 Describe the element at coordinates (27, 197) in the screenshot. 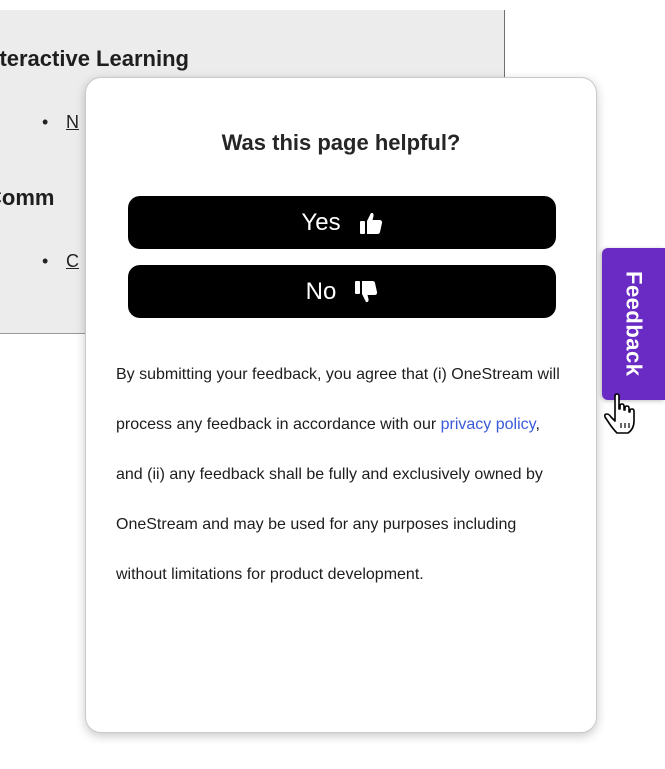

I see `section-heading-community: Comm` at that location.